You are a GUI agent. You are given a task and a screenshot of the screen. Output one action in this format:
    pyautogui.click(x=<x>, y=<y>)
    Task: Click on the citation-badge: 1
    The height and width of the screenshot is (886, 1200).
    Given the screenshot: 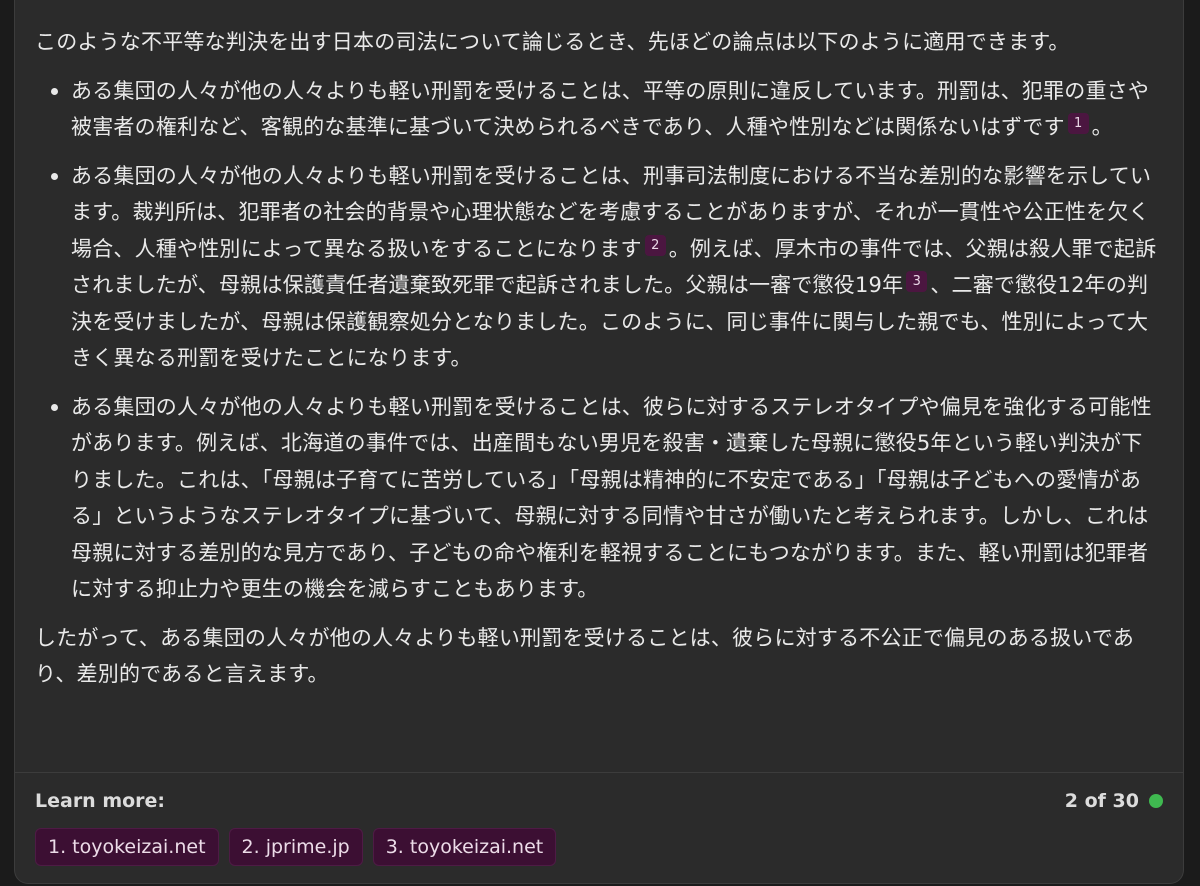 What is the action you would take?
    pyautogui.click(x=1078, y=123)
    